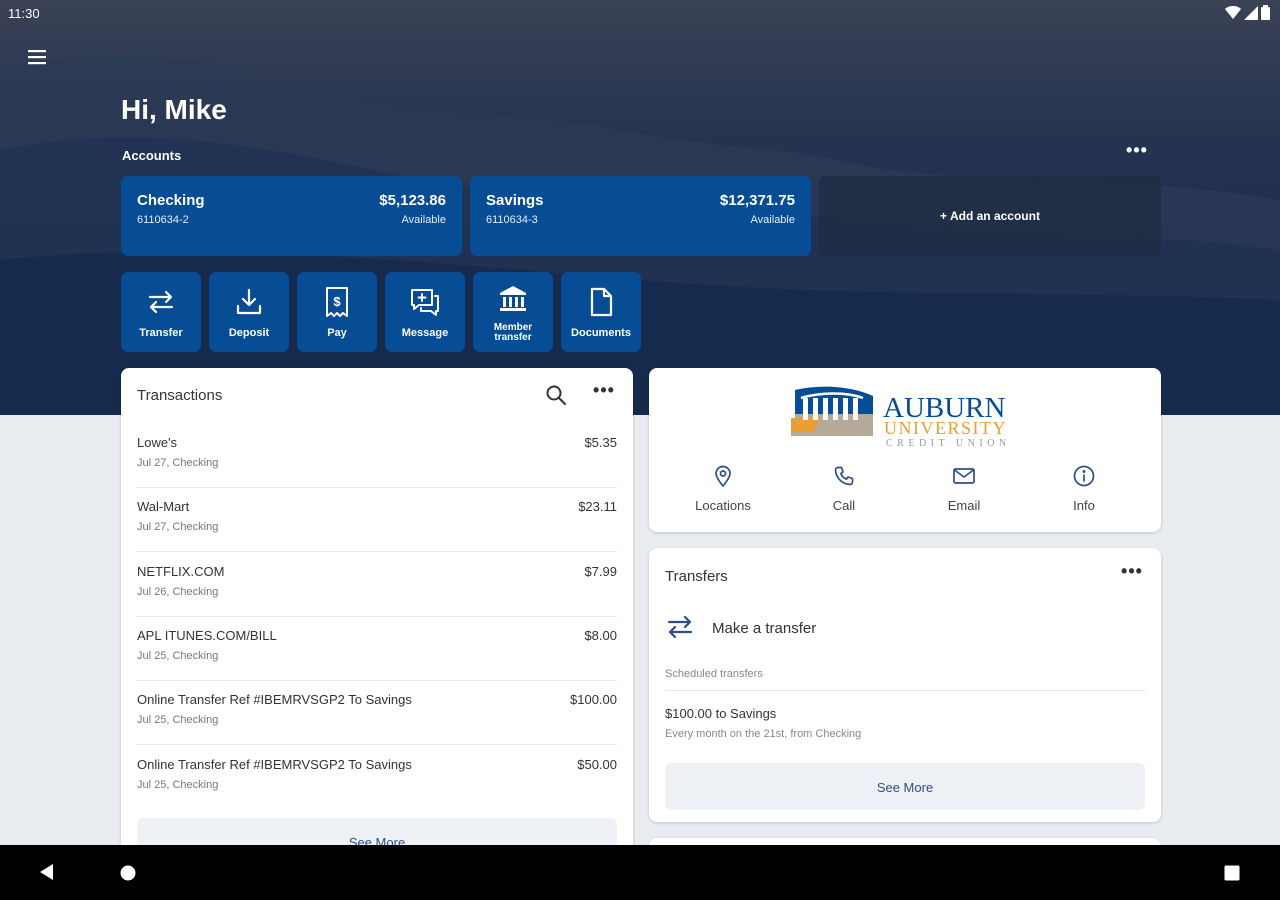 The width and height of the screenshot is (1280, 900). What do you see at coordinates (600, 442) in the screenshot?
I see `transaction-amount: $5.35` at bounding box center [600, 442].